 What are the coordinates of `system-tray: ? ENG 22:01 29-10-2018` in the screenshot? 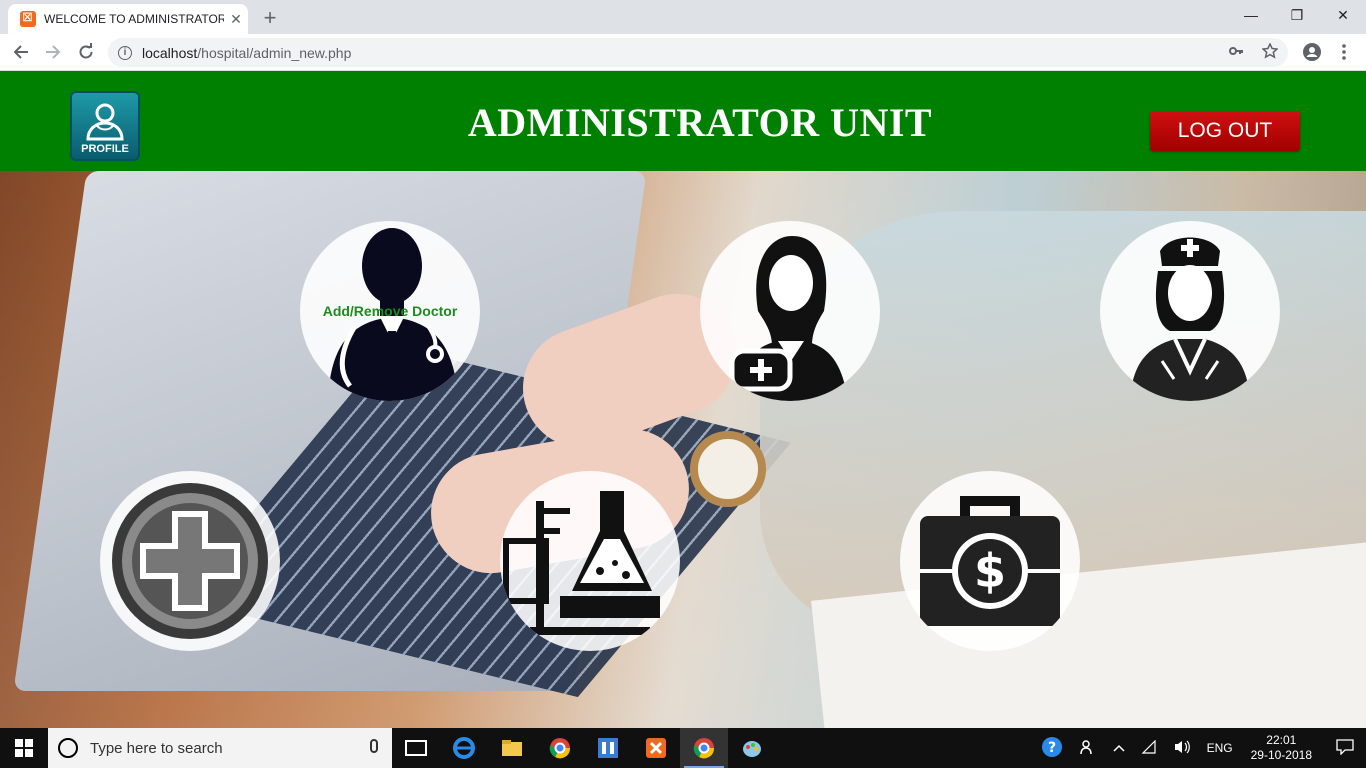 It's located at (1199, 748).